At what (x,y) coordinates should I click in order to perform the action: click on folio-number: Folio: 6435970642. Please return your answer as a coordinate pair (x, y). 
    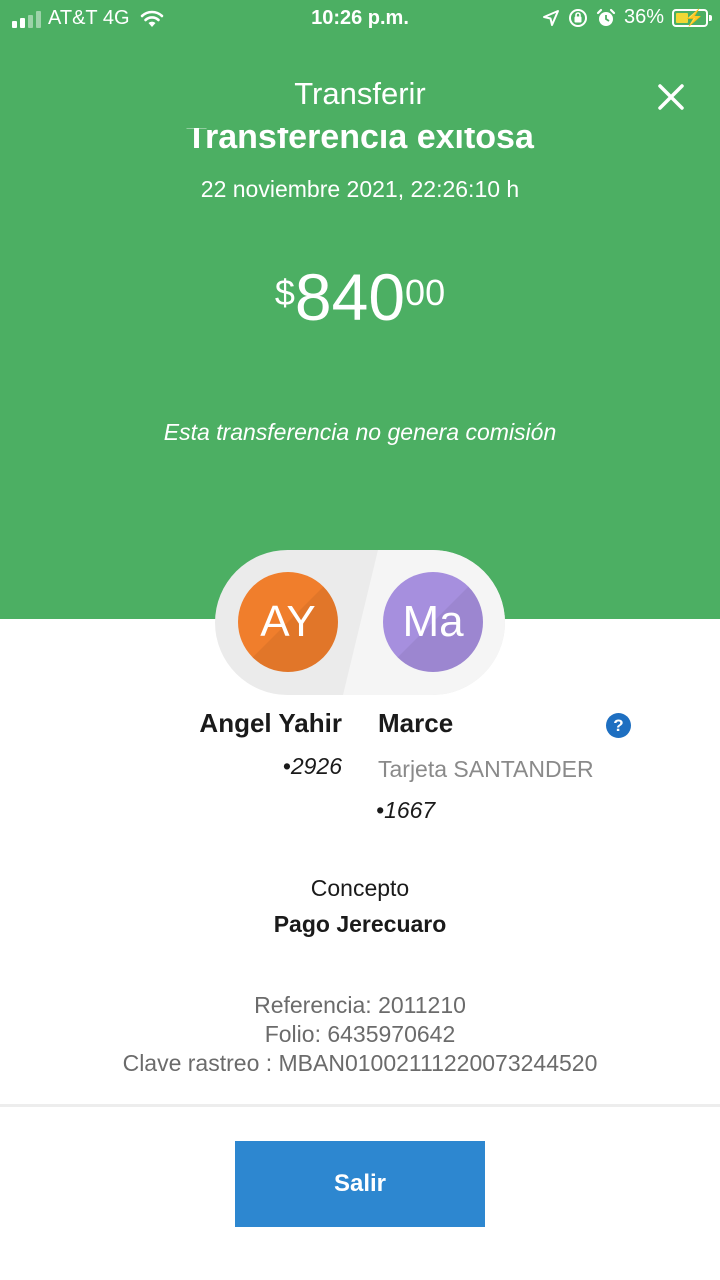
    Looking at the image, I should click on (360, 1034).